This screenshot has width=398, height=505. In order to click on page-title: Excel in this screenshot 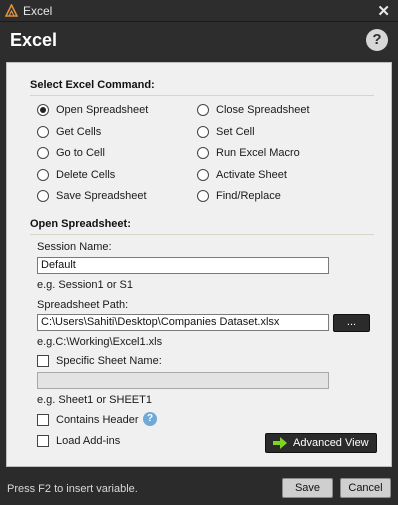, I will do `click(34, 40)`.